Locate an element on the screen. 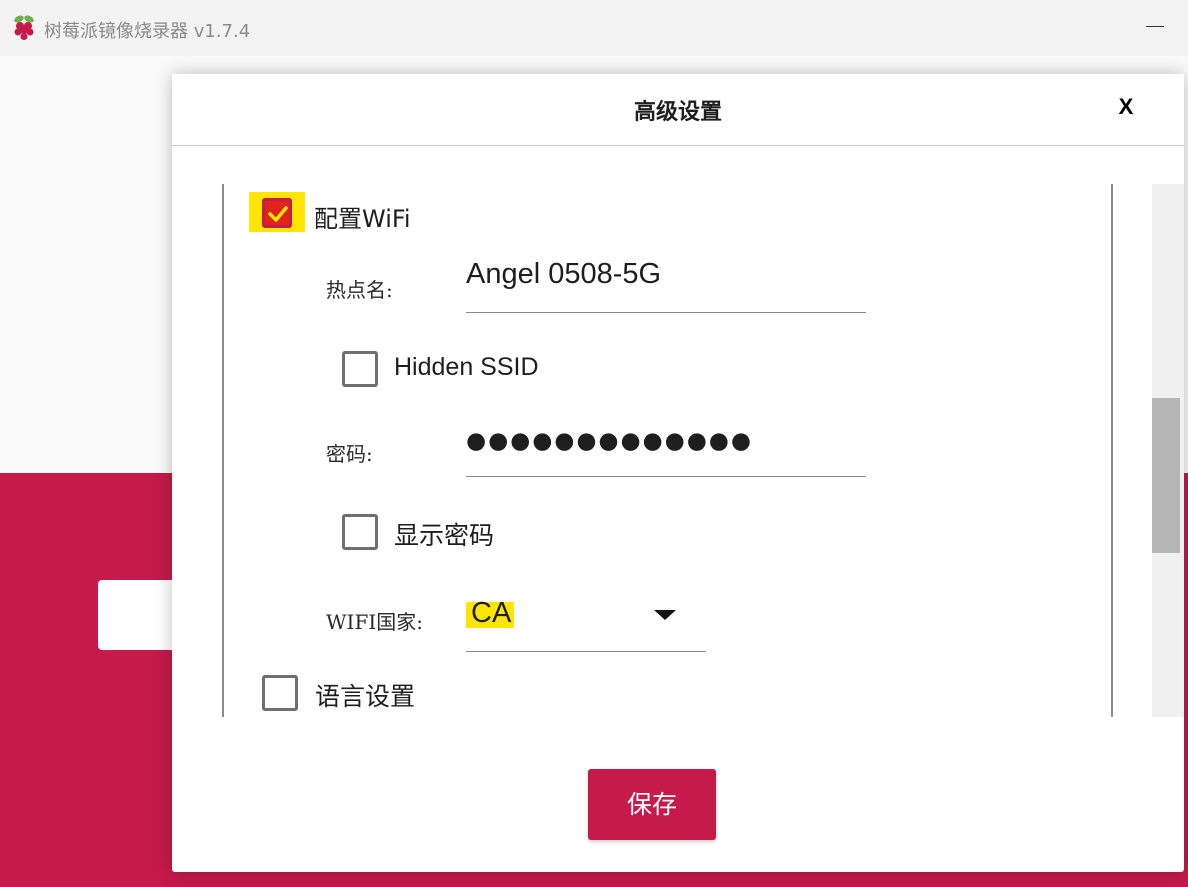 The image size is (1188, 887). locale-settings-checkbox is located at coordinates (280, 693).